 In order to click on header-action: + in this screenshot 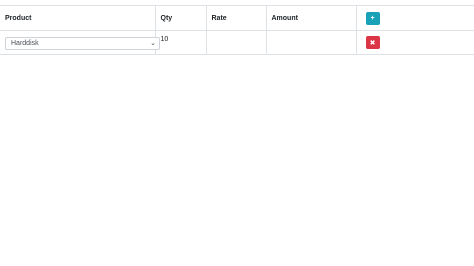, I will do `click(415, 18)`.